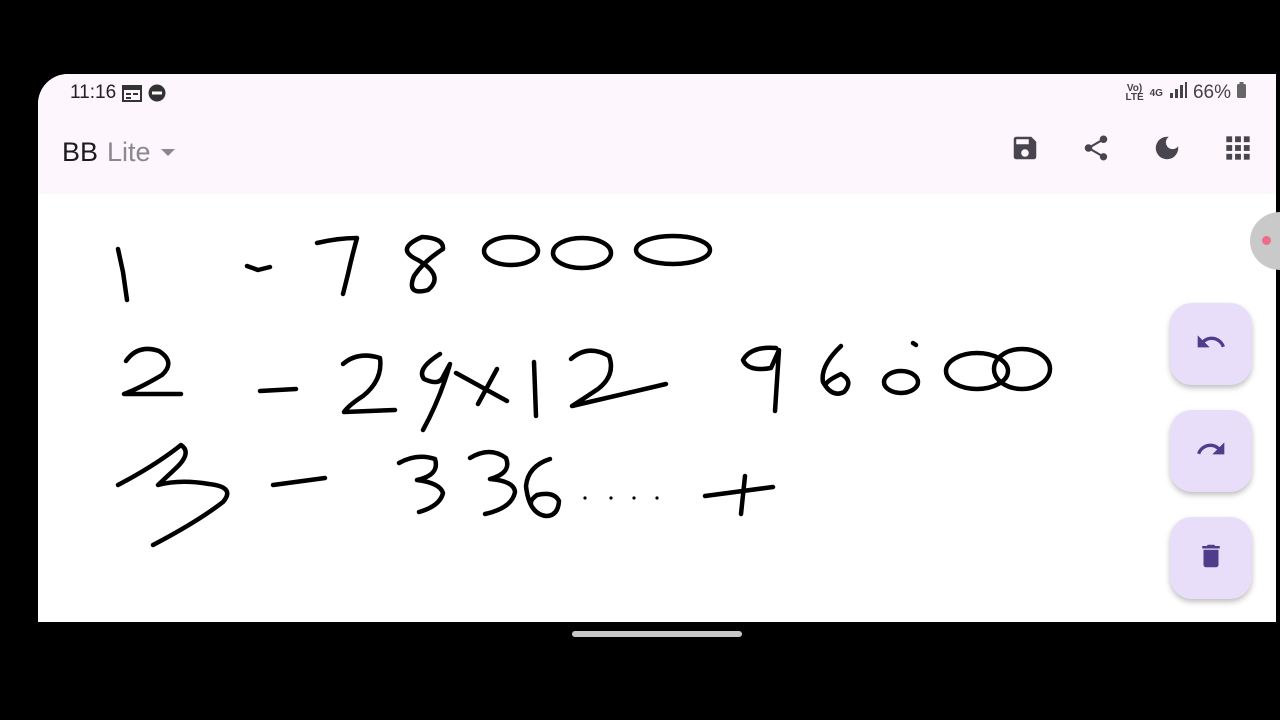 This screenshot has width=1280, height=720. I want to click on network-type: 4G, so click(1156, 93).